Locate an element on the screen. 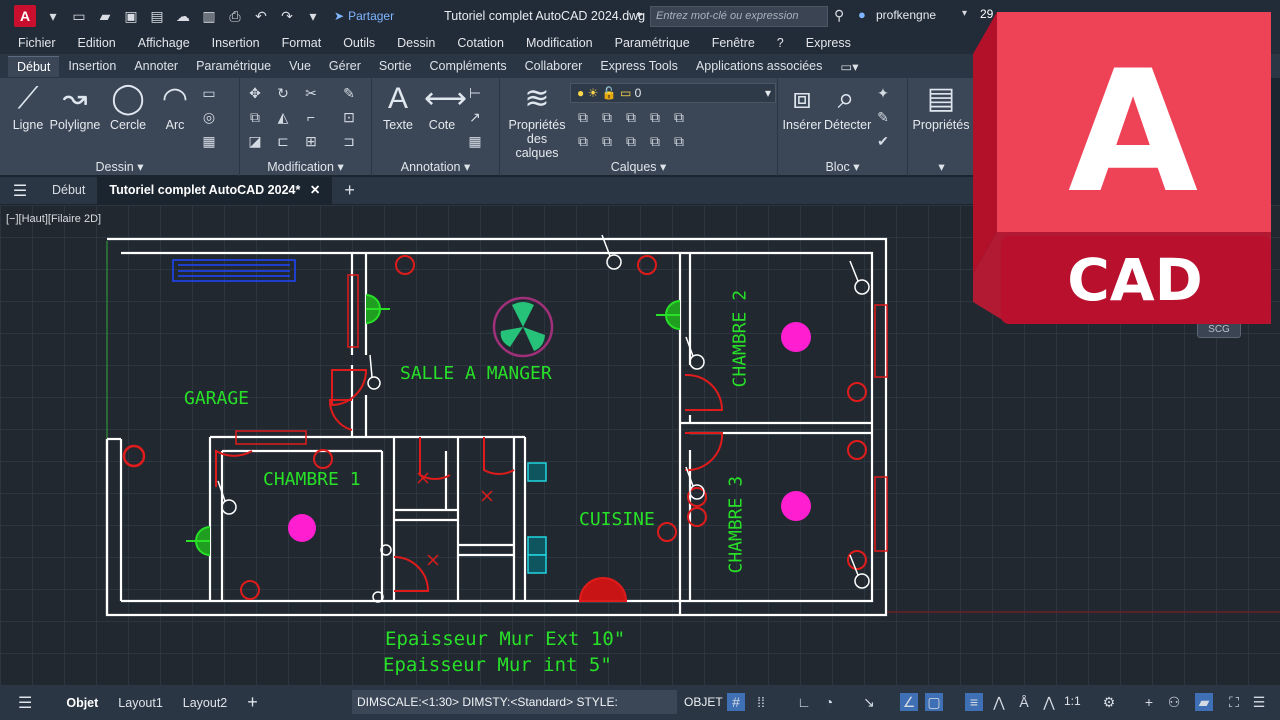 The width and height of the screenshot is (1280, 720). leader-icon: ↗ is located at coordinates (475, 117).